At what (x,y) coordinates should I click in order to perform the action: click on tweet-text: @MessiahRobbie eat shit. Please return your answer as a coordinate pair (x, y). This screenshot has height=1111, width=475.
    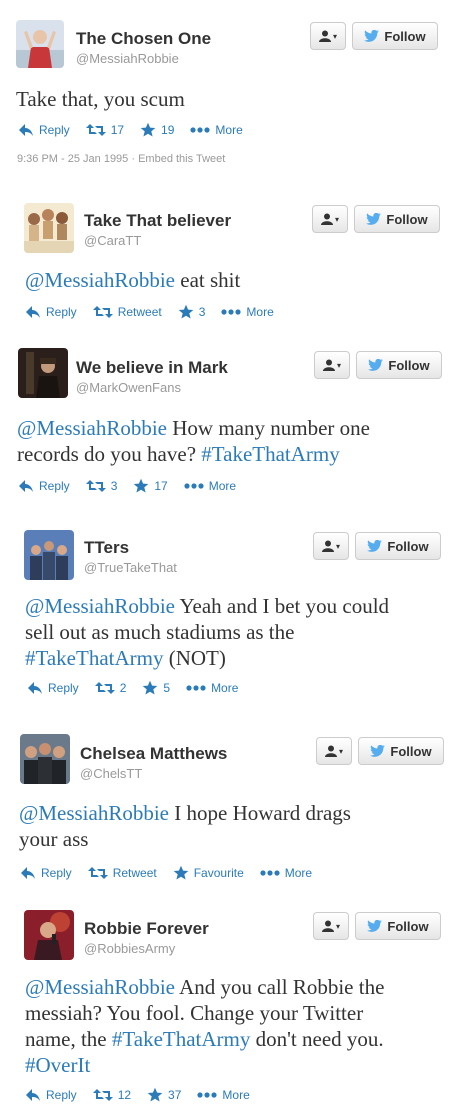
    Looking at the image, I should click on (132, 280).